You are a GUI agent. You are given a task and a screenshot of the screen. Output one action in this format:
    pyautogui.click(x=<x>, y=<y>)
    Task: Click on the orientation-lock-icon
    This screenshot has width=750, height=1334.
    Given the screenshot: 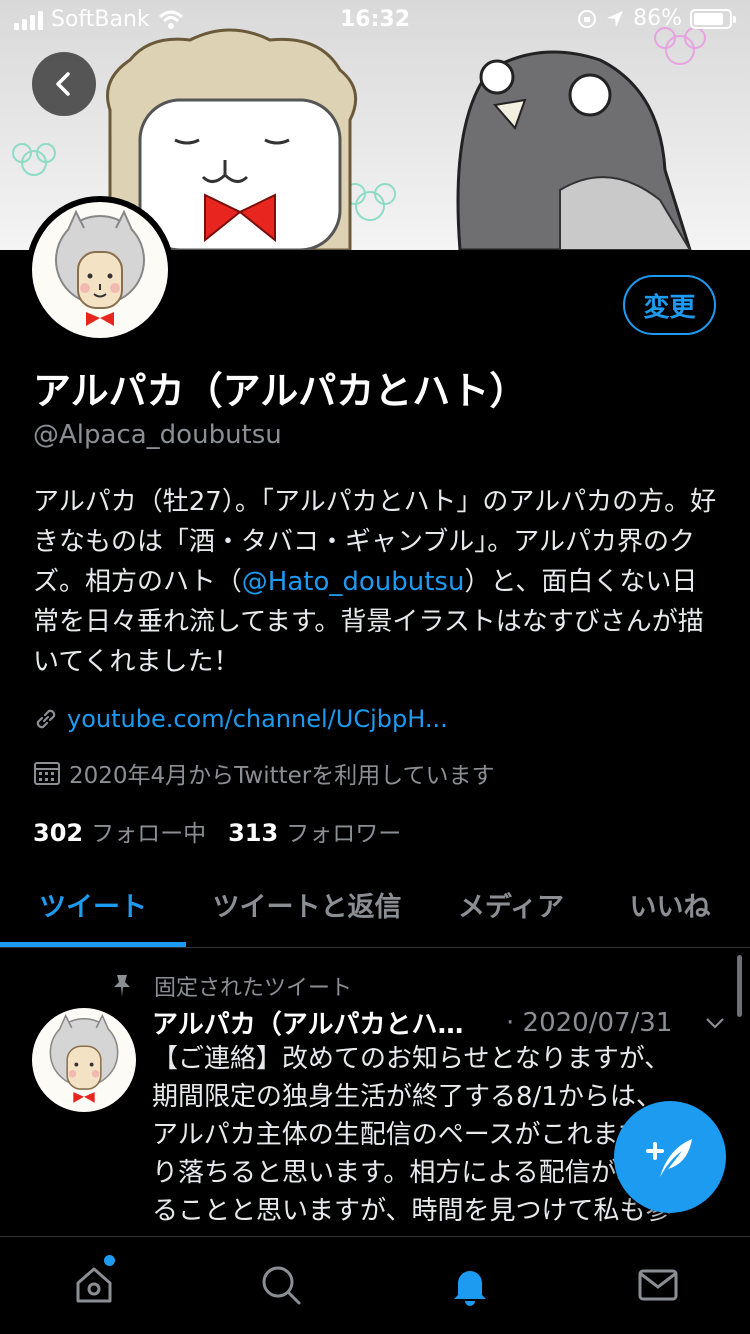 What is the action you would take?
    pyautogui.click(x=587, y=18)
    